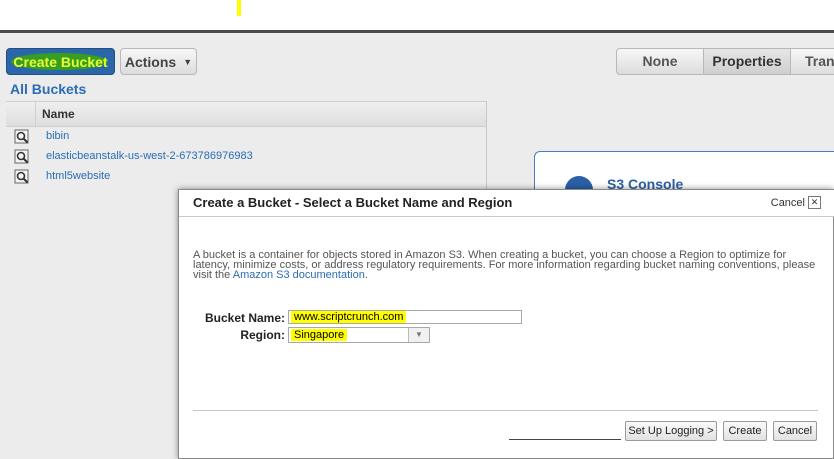 The height and width of the screenshot is (459, 834). Describe the element at coordinates (150, 61) in the screenshot. I see `actions-label: Actions` at that location.